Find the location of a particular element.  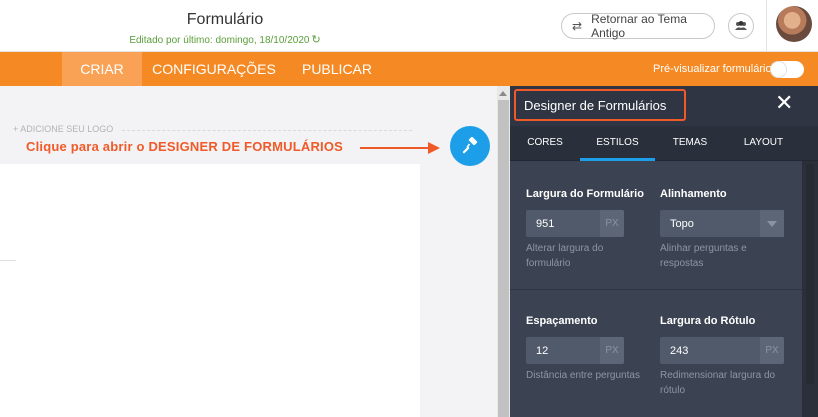

form-width-unit: PX is located at coordinates (612, 223).